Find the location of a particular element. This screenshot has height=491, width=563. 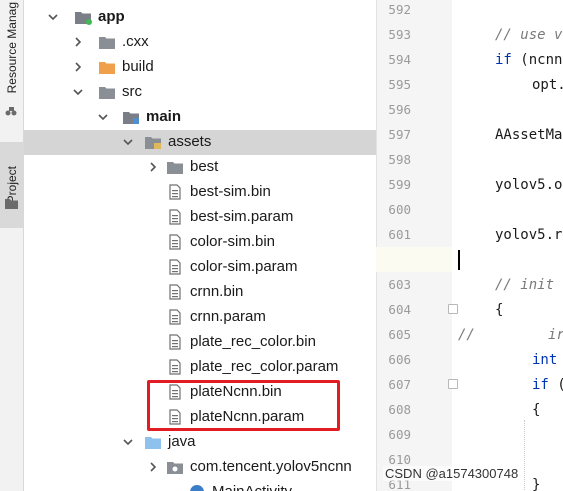

tree-item-label: color-sim.param is located at coordinates (244, 266).